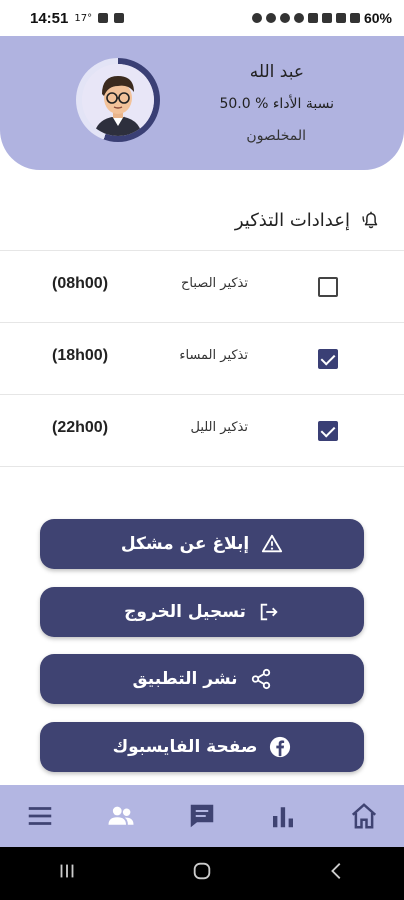  I want to click on facebook-icon, so click(280, 747).